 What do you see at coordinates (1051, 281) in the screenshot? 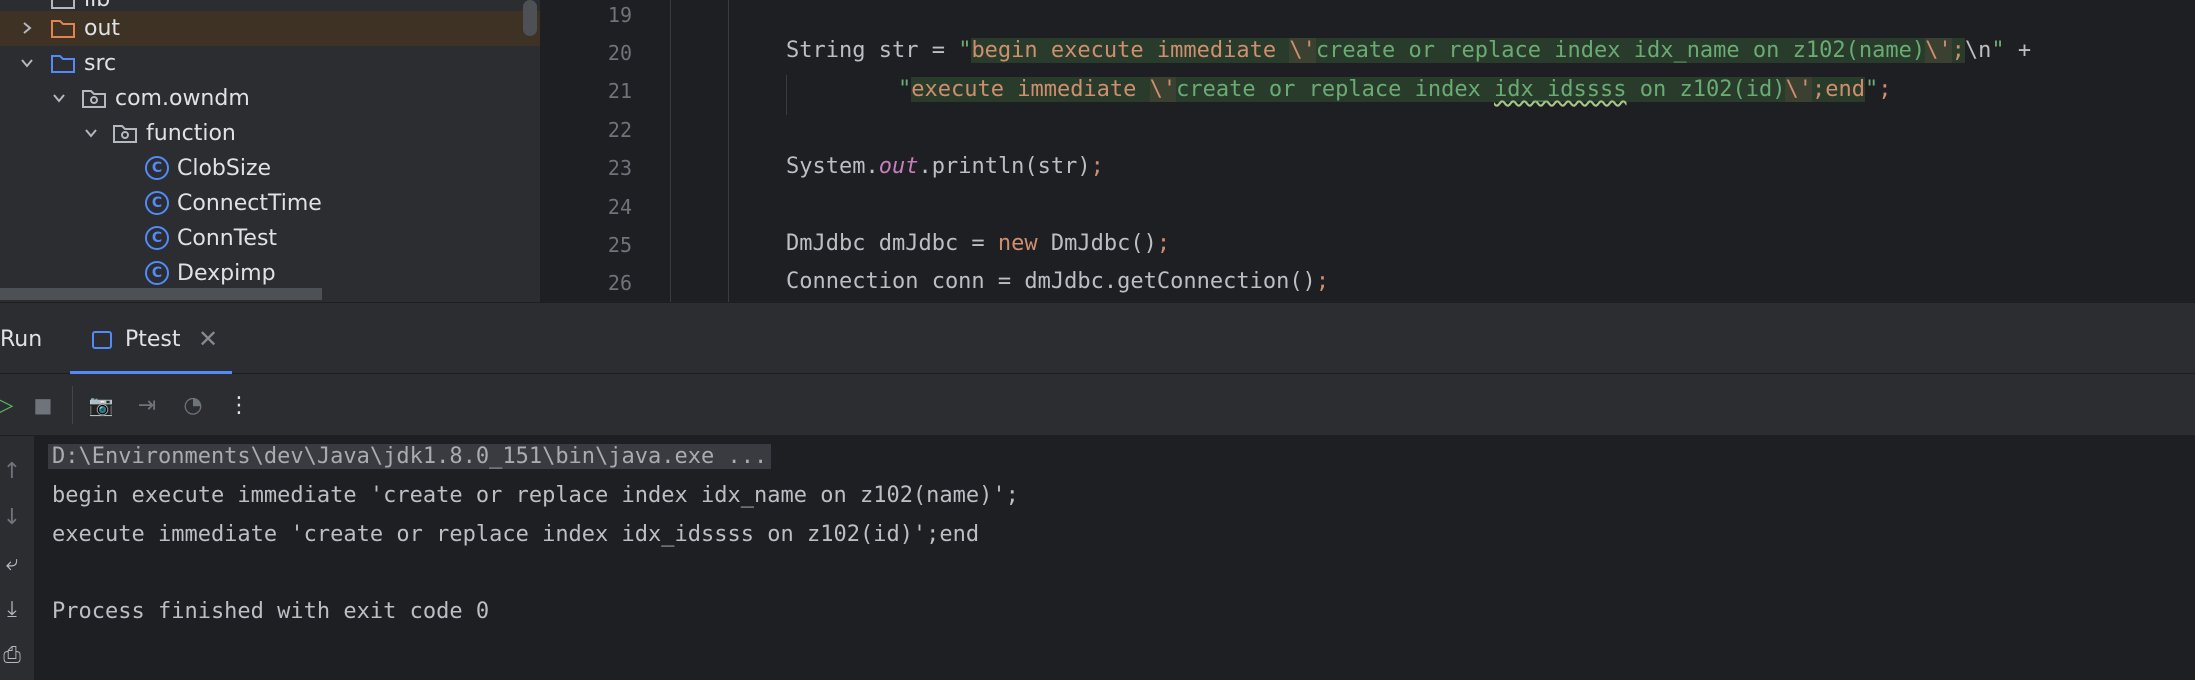
I see `code-token: Connection conn = dmJdbc.getConnection()` at bounding box center [1051, 281].